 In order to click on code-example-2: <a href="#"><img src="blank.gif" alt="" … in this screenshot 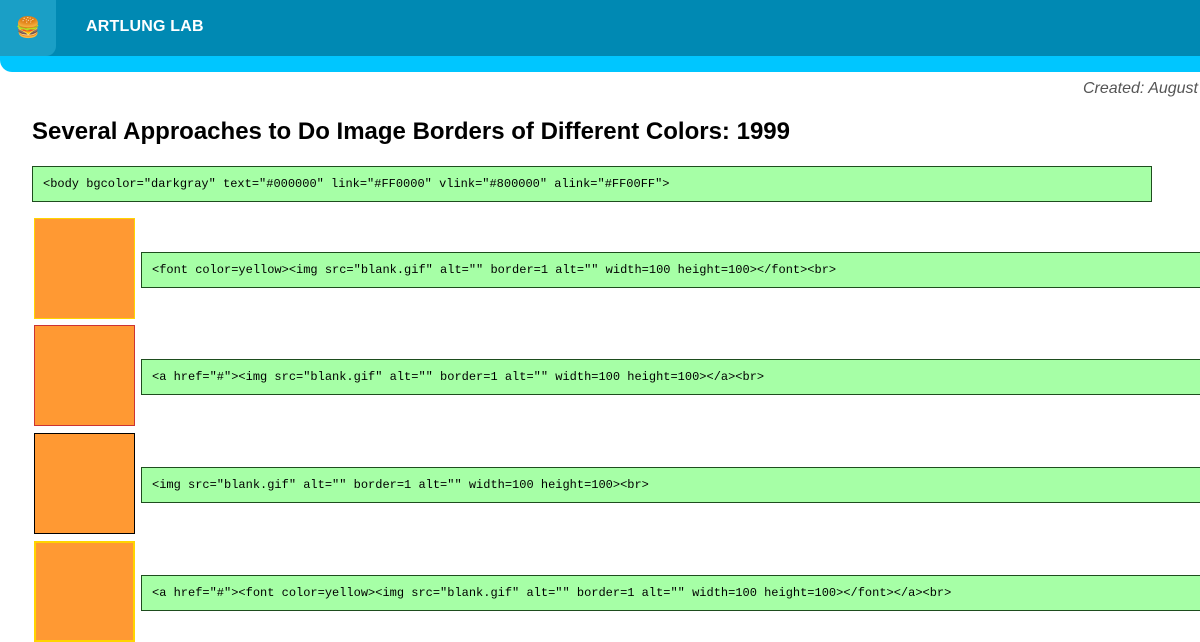, I will do `click(670, 377)`.